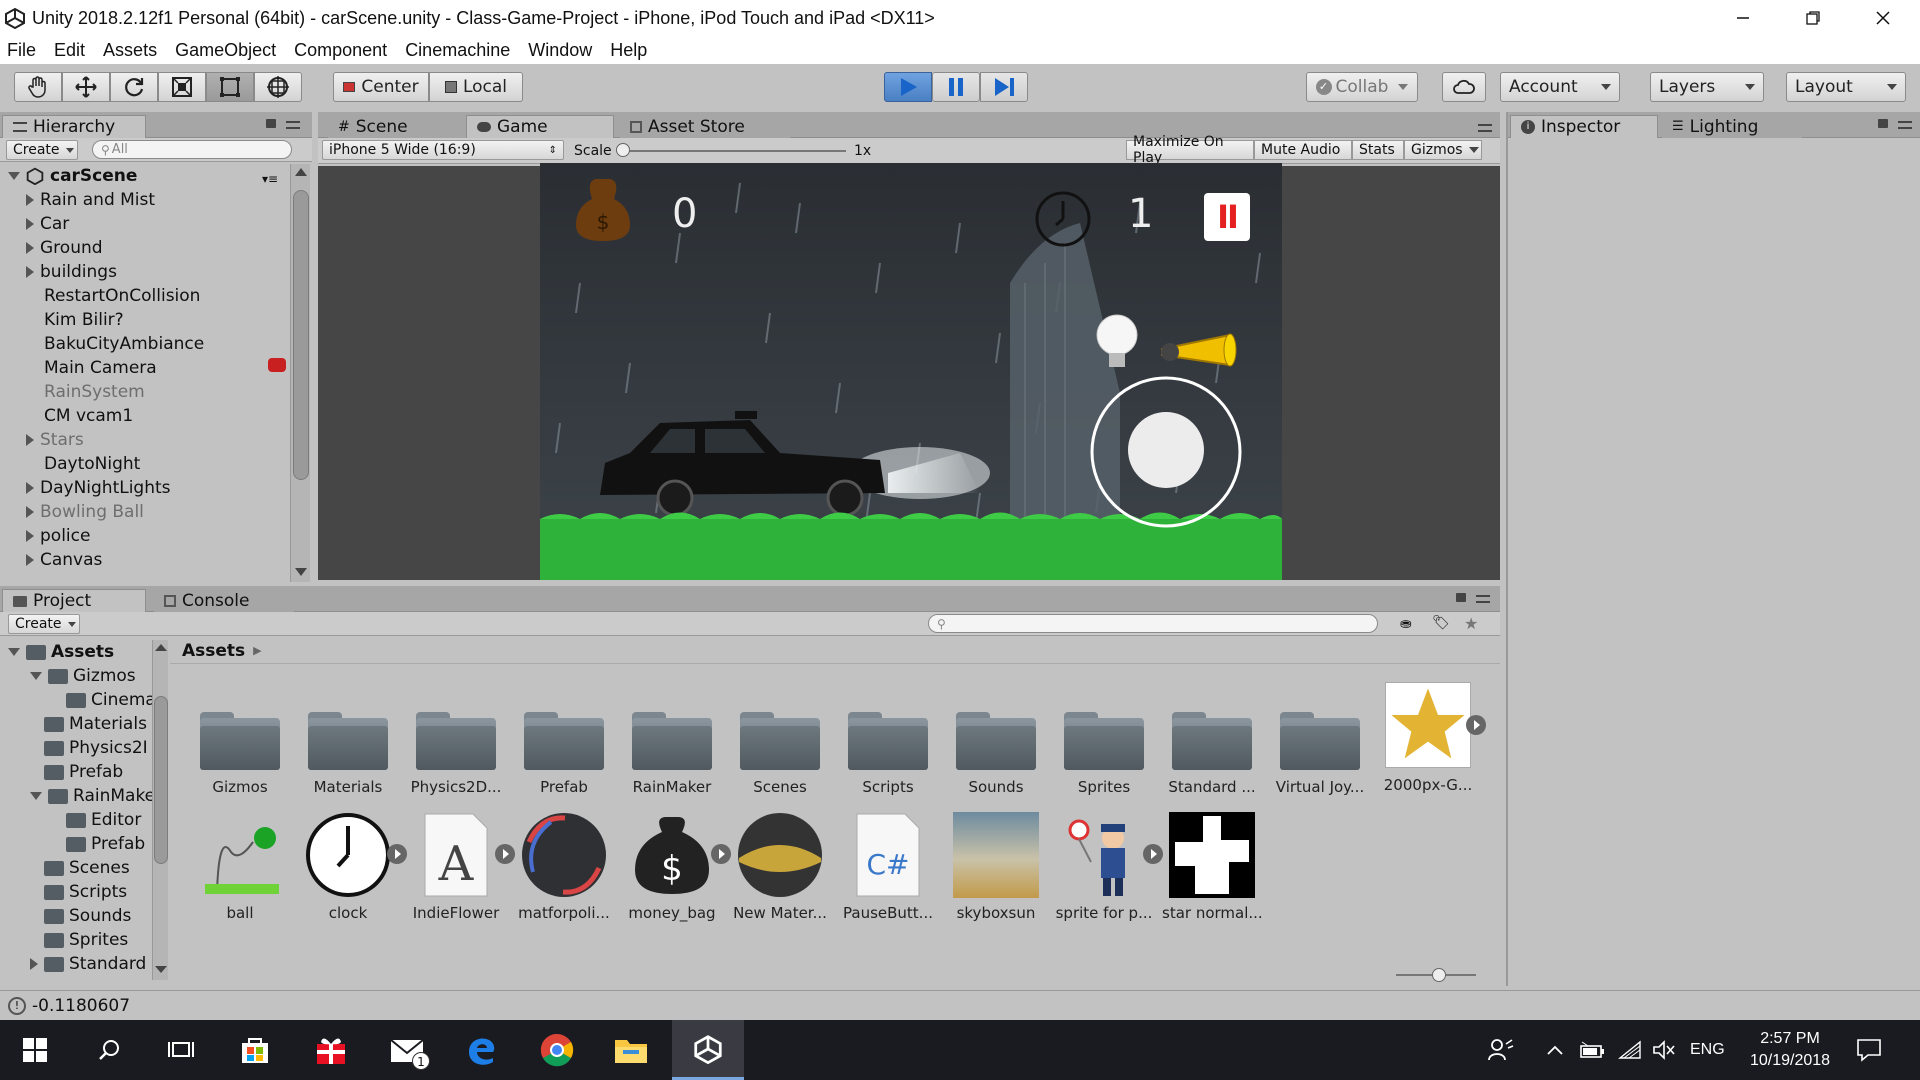 Image resolution: width=1920 pixels, height=1080 pixels. I want to click on scale-slider, so click(732, 151).